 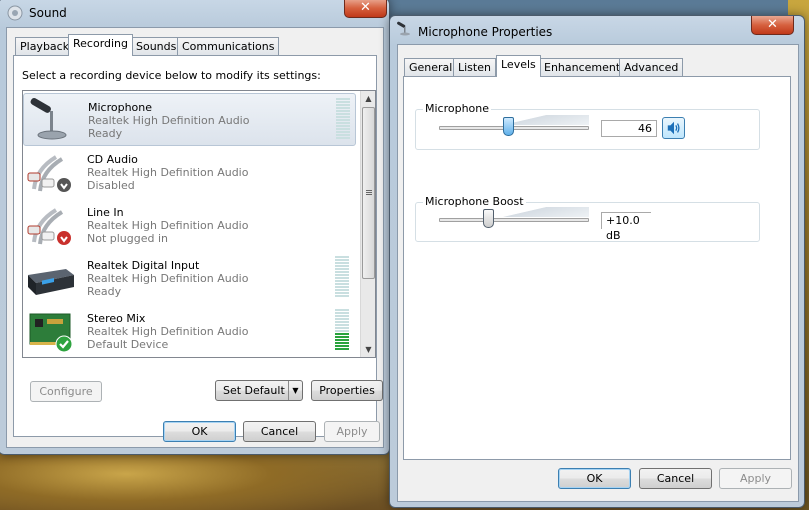 What do you see at coordinates (488, 218) in the screenshot?
I see `boost-slider-thumb` at bounding box center [488, 218].